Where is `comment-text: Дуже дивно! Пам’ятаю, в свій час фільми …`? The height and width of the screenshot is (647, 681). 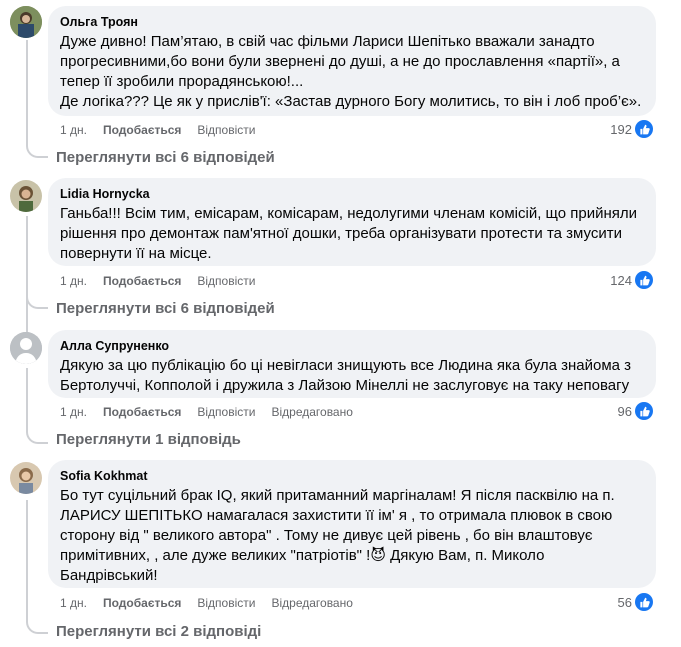
comment-text: Дуже дивно! Пам’ятаю, в свій час фільми … is located at coordinates (351, 71).